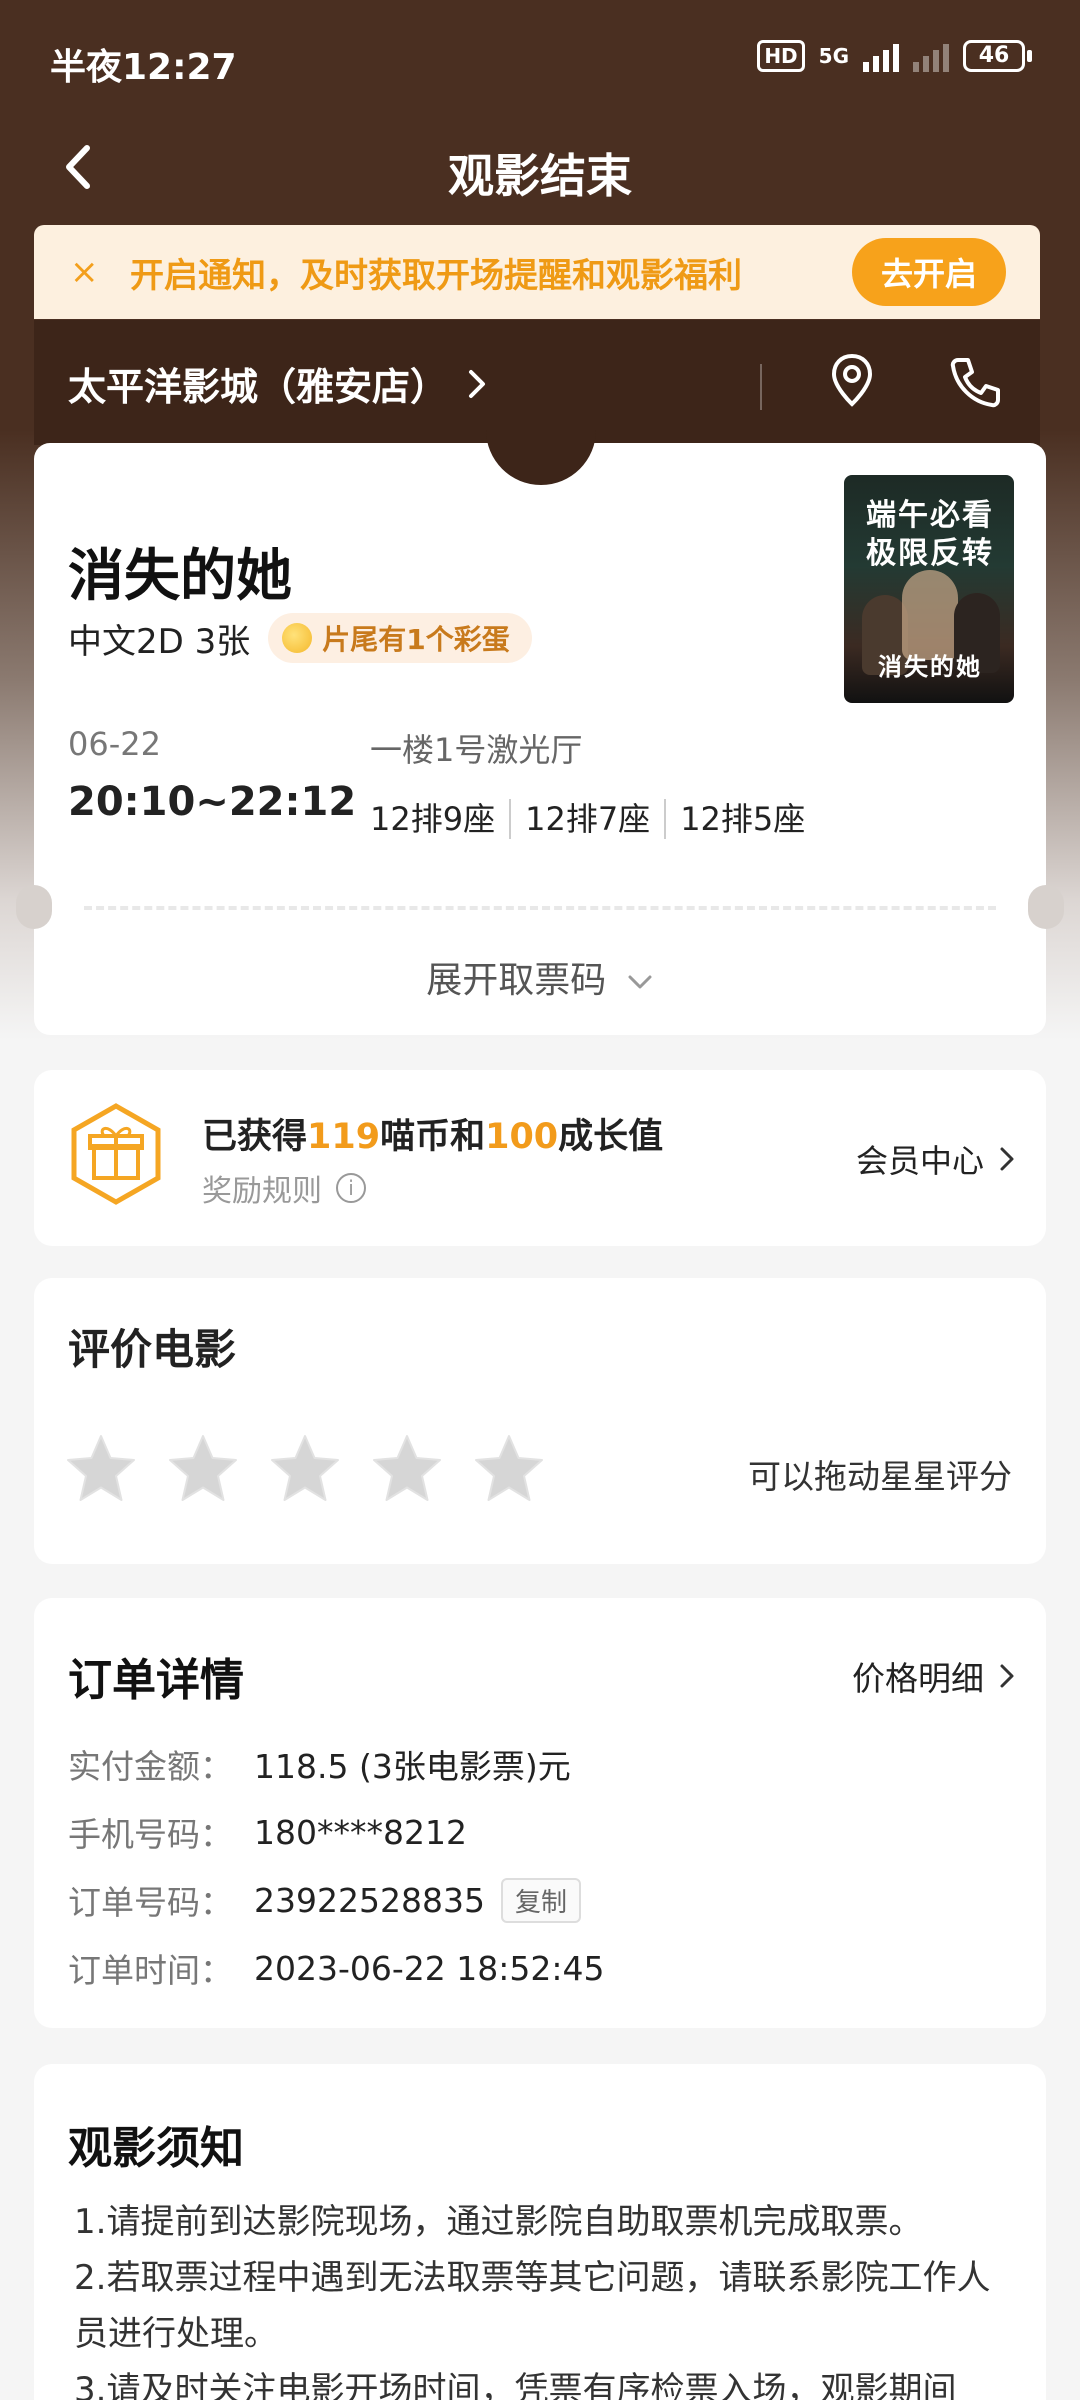 The width and height of the screenshot is (1080, 2400). Describe the element at coordinates (540, 176) in the screenshot. I see `page-title: 观影结束` at that location.